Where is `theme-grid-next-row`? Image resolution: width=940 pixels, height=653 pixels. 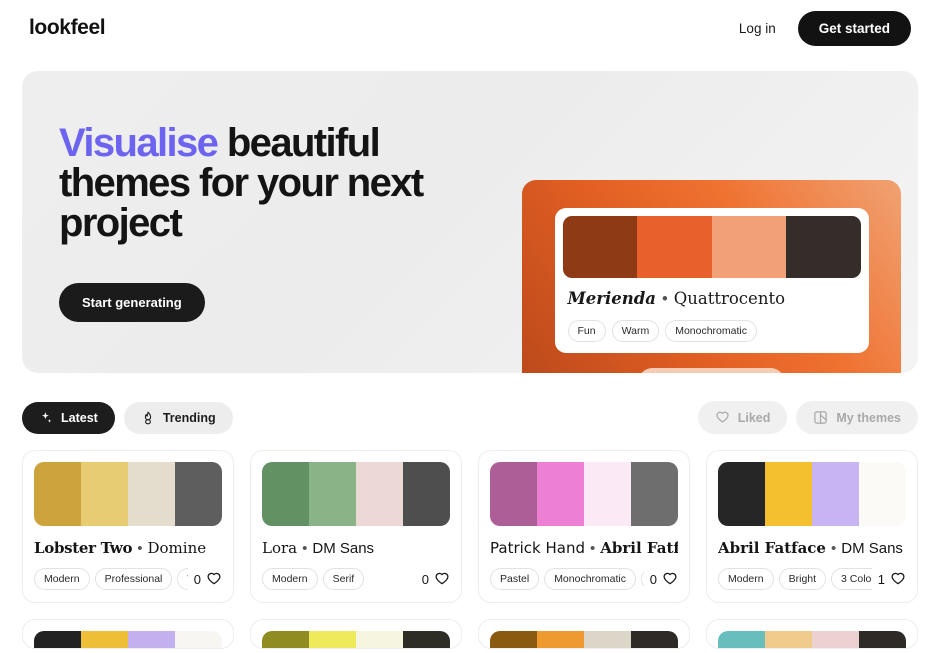 theme-grid-next-row is located at coordinates (470, 634).